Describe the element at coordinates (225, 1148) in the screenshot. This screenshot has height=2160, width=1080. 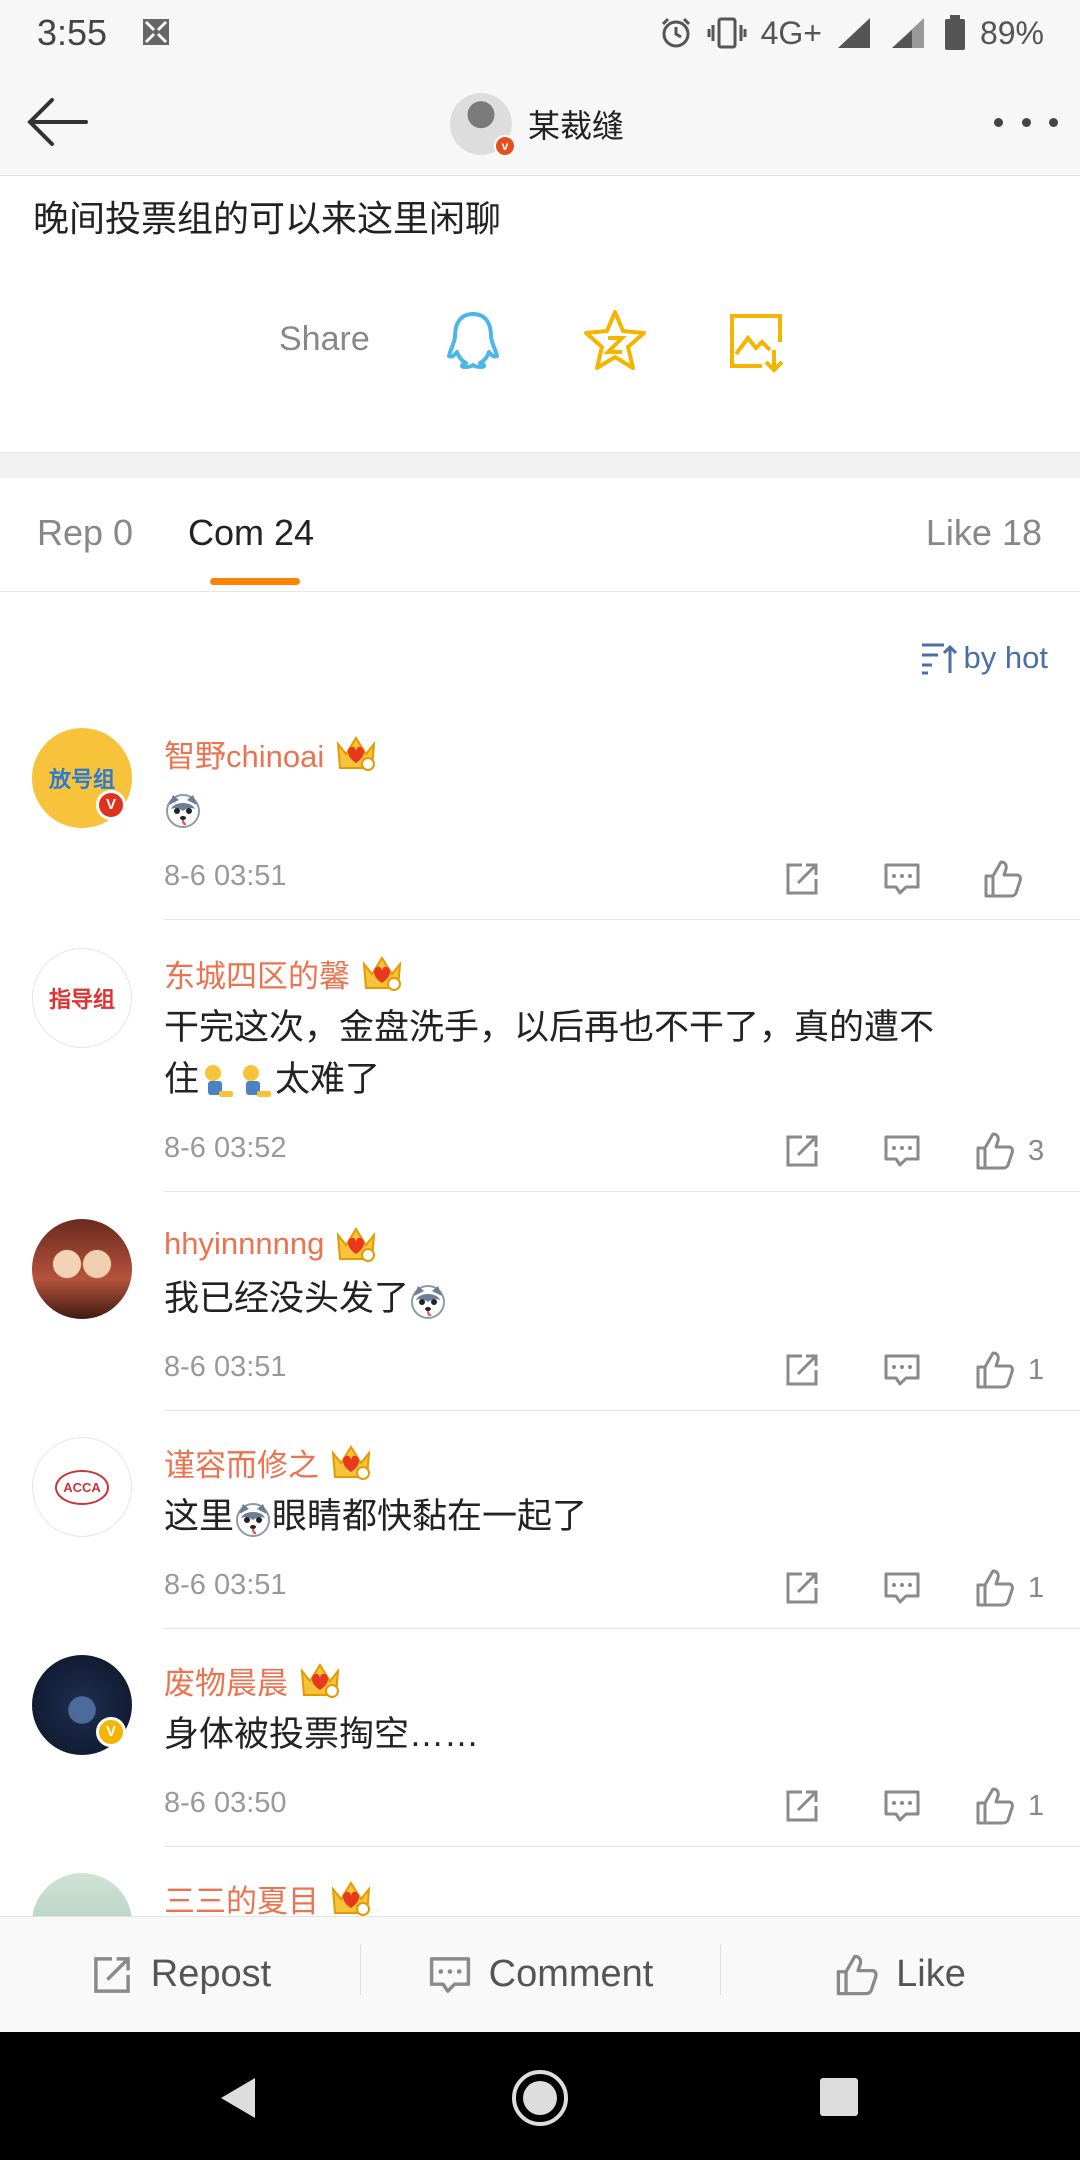
I see `comment-time: 8-6 03:52` at that location.